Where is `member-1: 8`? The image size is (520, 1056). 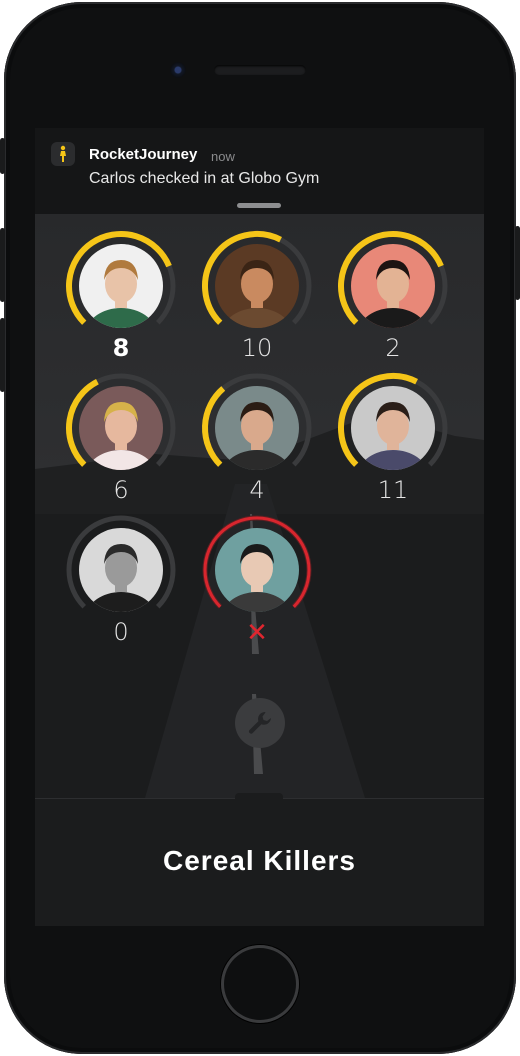
member-1: 8 is located at coordinates (121, 300).